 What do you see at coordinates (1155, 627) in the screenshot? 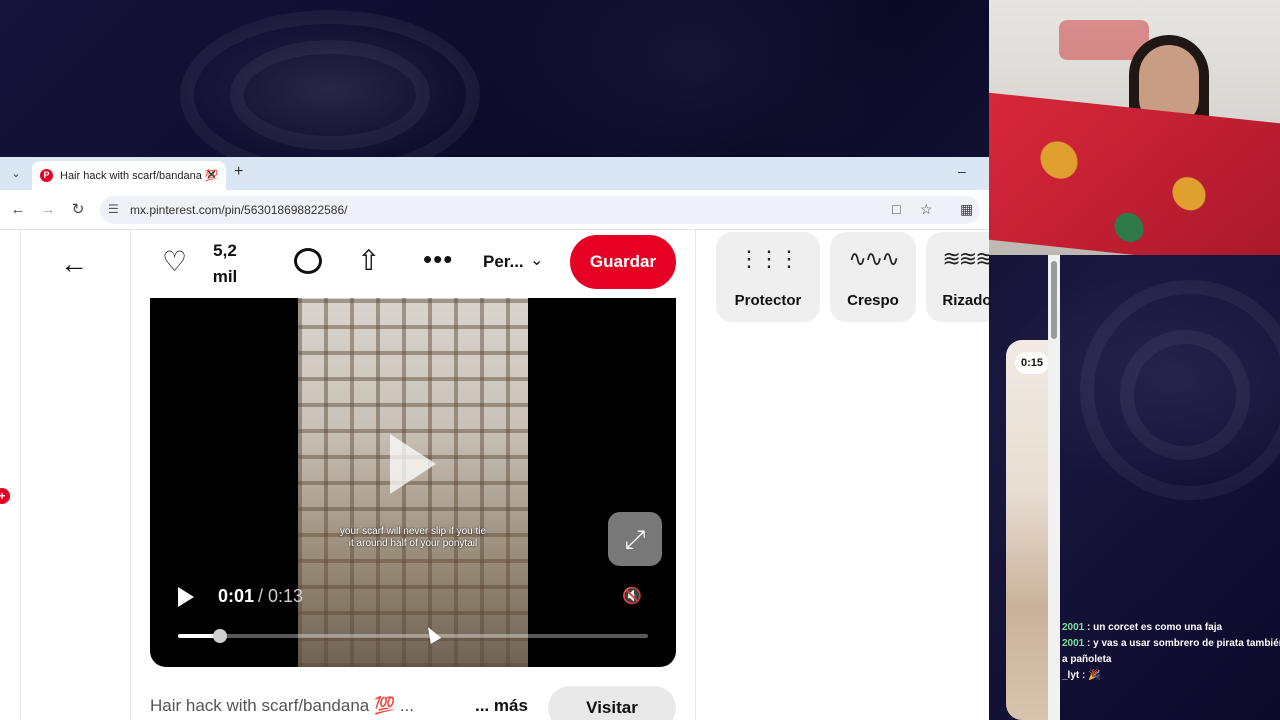
I see `chat-text: : un corcet es como una faja` at bounding box center [1155, 627].